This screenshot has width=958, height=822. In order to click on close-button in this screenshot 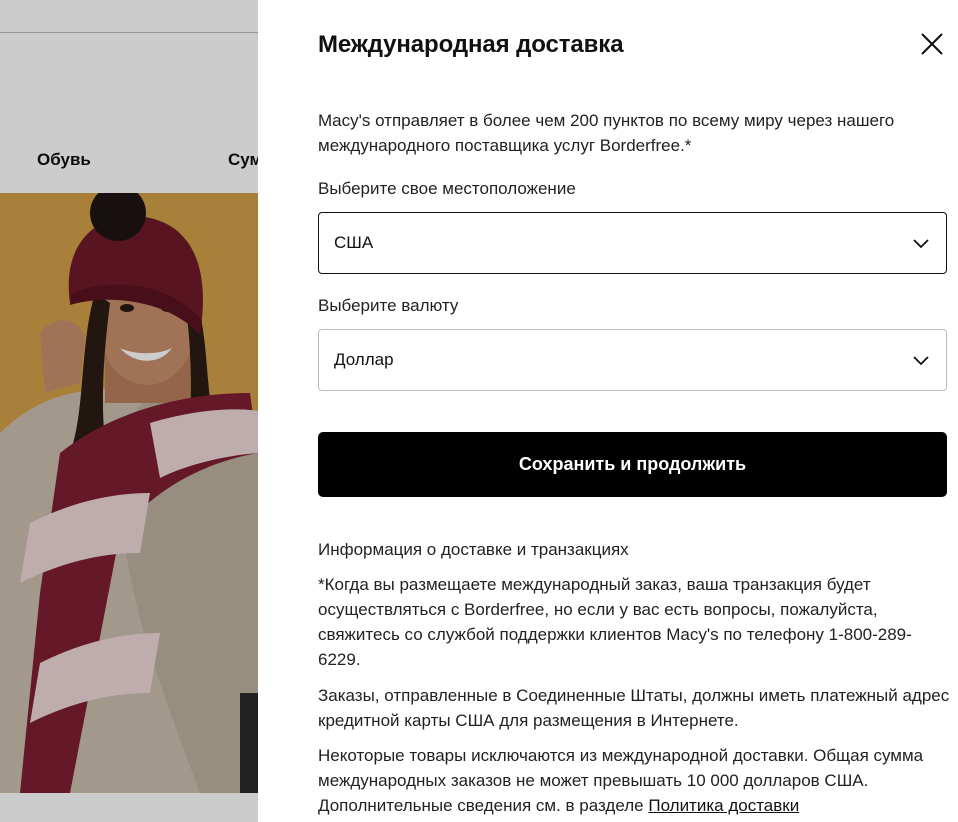, I will do `click(932, 44)`.